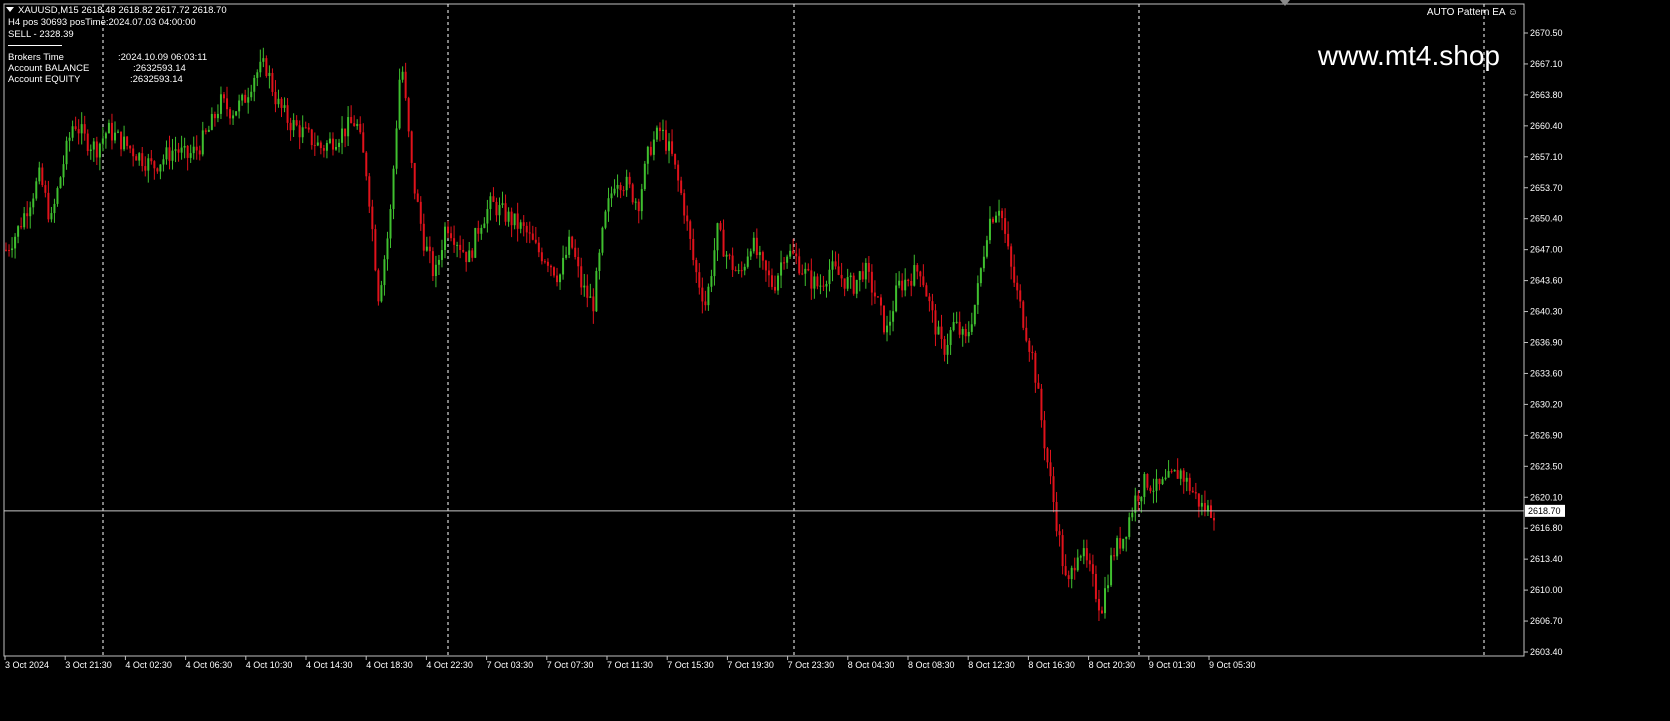  I want to click on chart-menu-arrow-icon, so click(10, 9).